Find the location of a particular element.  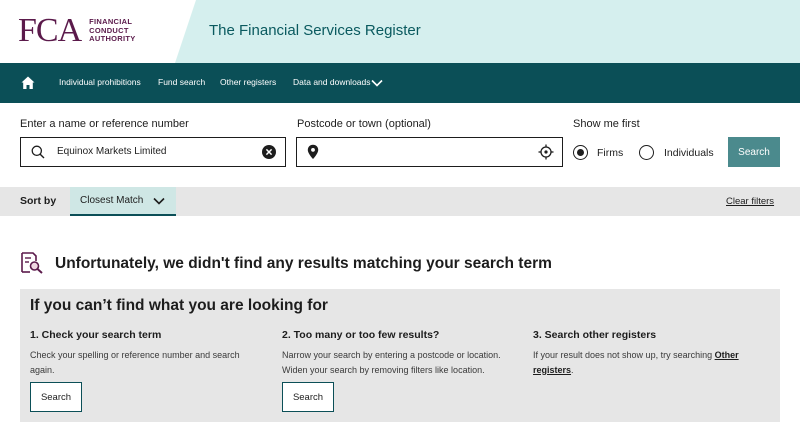

show-me-first-label: Show me first is located at coordinates (606, 124).